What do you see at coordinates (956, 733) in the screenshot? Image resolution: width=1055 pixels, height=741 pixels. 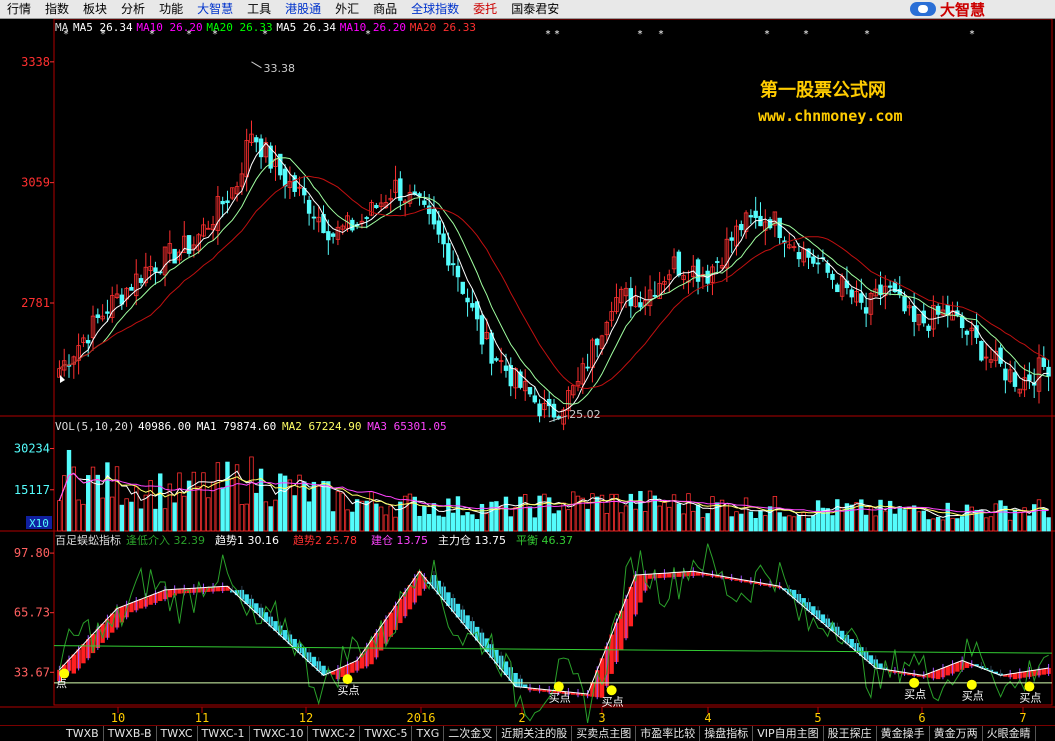 I see `indicator-tab-16: 黄金万两` at bounding box center [956, 733].